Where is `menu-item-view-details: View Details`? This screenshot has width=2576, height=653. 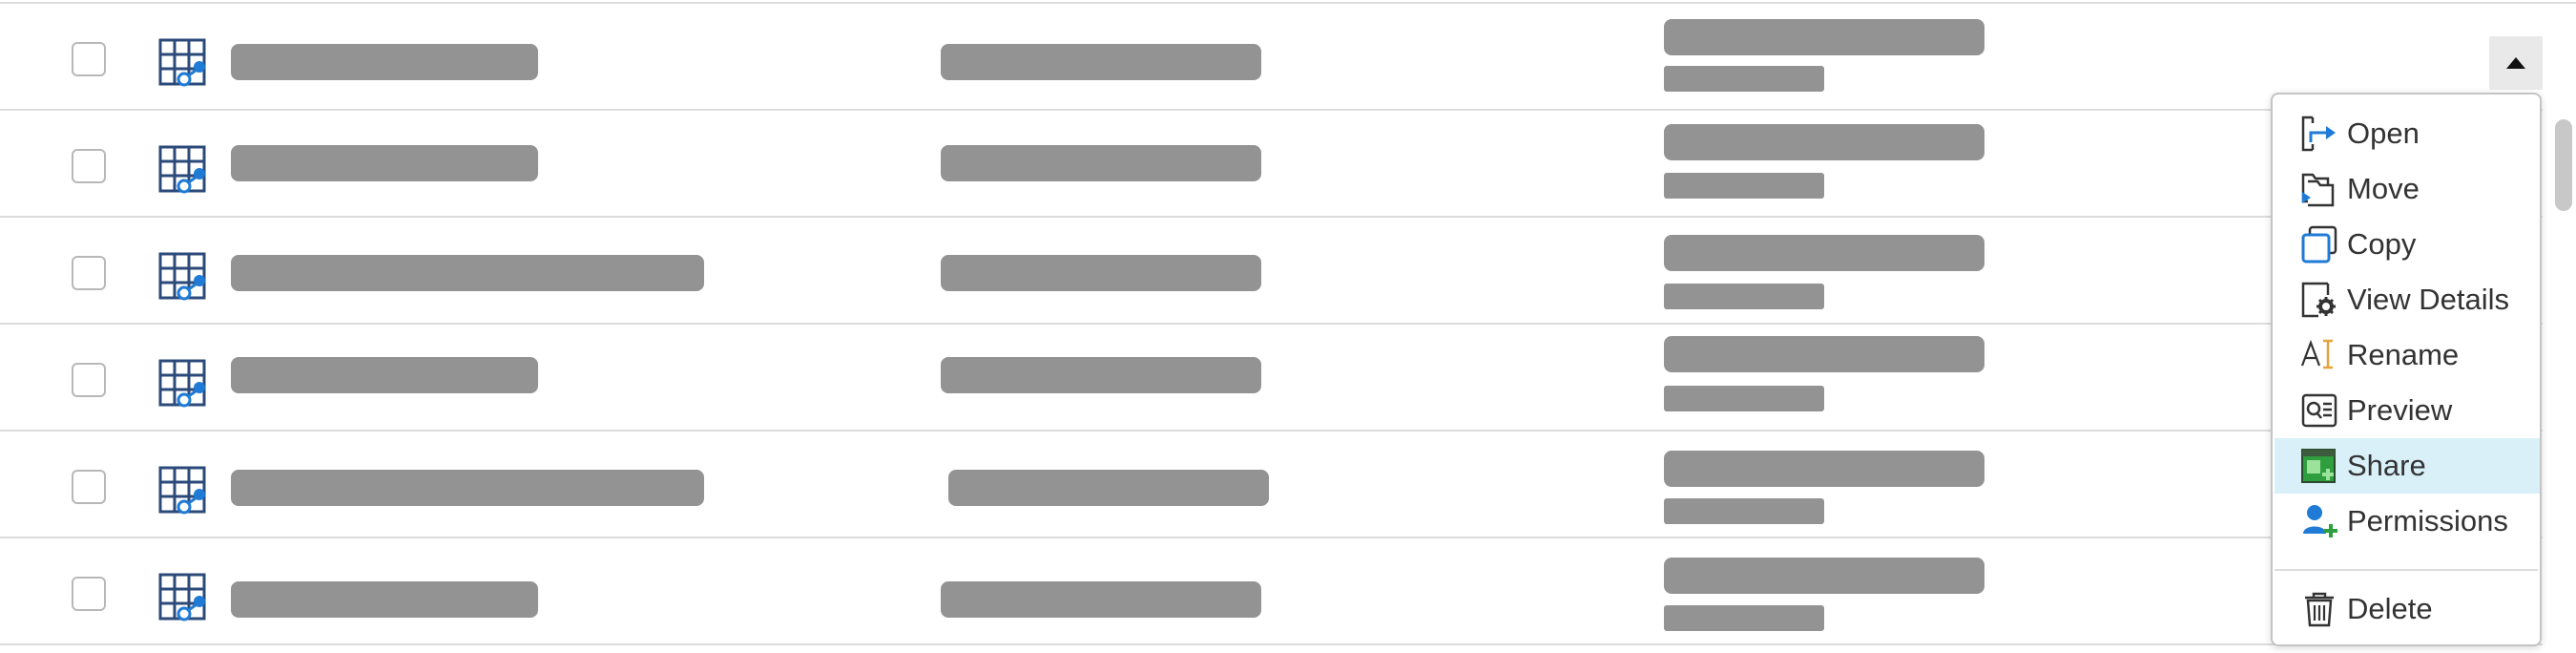
menu-item-view-details: View Details is located at coordinates (2407, 299).